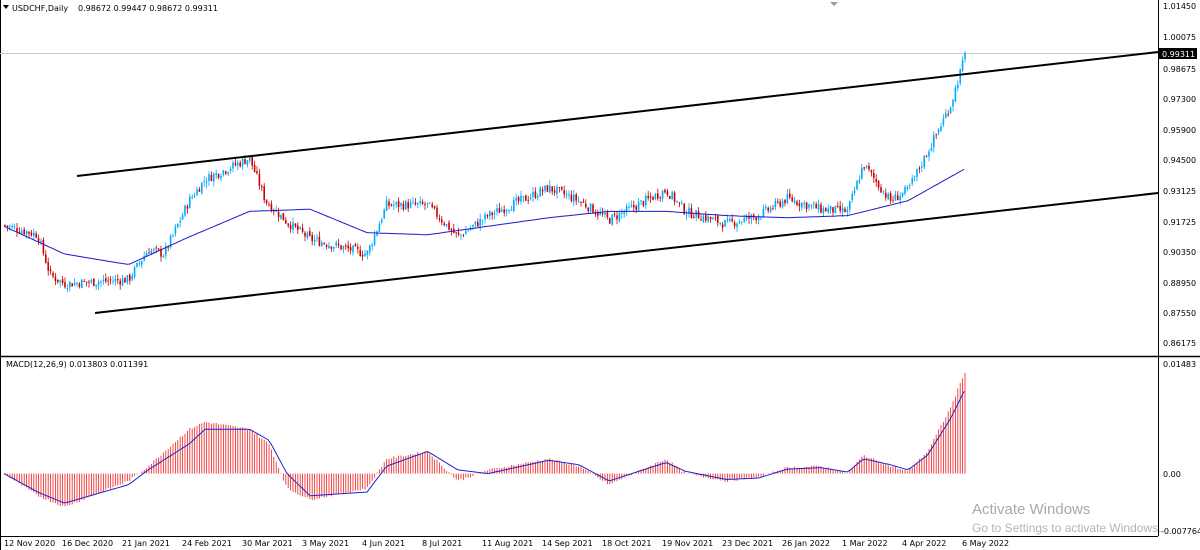  Describe the element at coordinates (985, 543) in the screenshot. I see `time-tick: 6 May 2022` at that location.